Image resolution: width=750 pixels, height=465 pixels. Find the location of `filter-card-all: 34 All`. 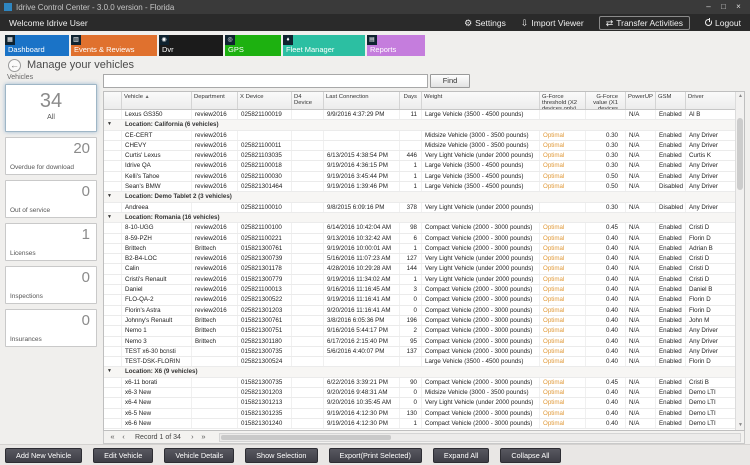

filter-card-all: 34 All is located at coordinates (51, 108).